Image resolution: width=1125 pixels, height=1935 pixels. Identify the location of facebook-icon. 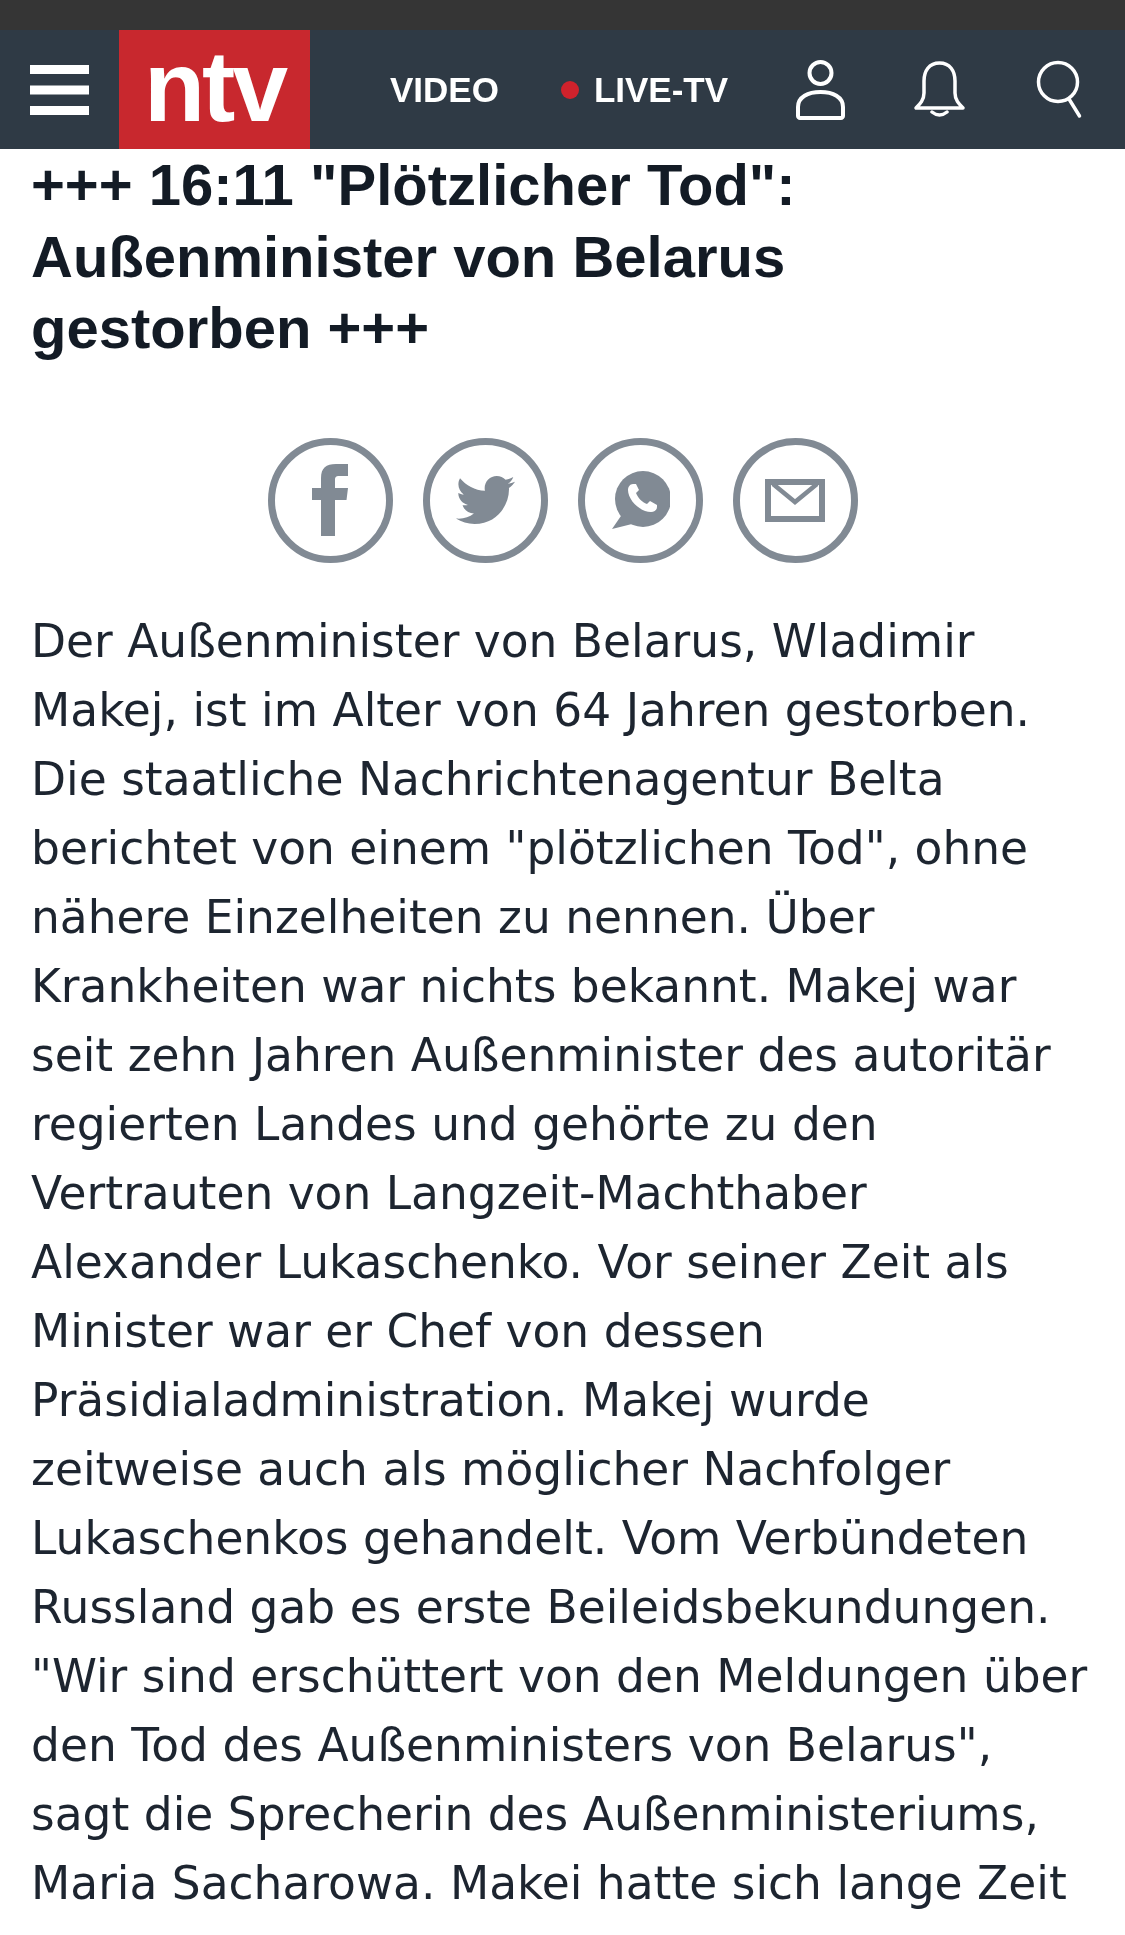
(330, 500).